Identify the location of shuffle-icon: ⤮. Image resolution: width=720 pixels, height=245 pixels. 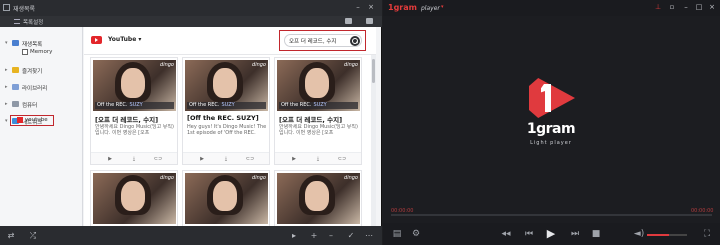
(33, 235).